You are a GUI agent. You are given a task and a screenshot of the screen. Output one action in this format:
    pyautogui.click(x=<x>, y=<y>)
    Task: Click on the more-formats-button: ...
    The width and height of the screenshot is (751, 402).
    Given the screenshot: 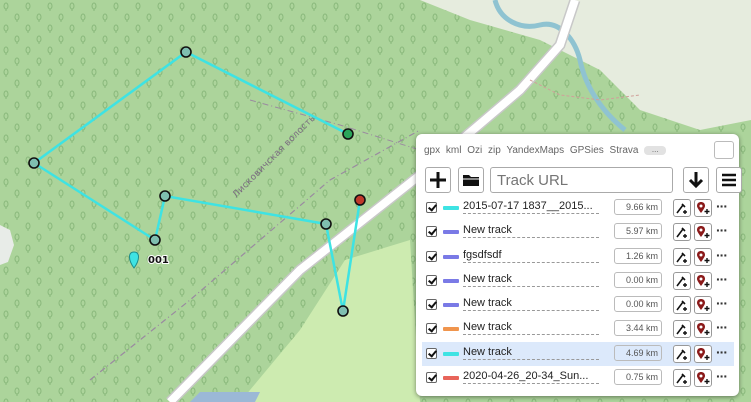 What is the action you would take?
    pyautogui.click(x=655, y=150)
    